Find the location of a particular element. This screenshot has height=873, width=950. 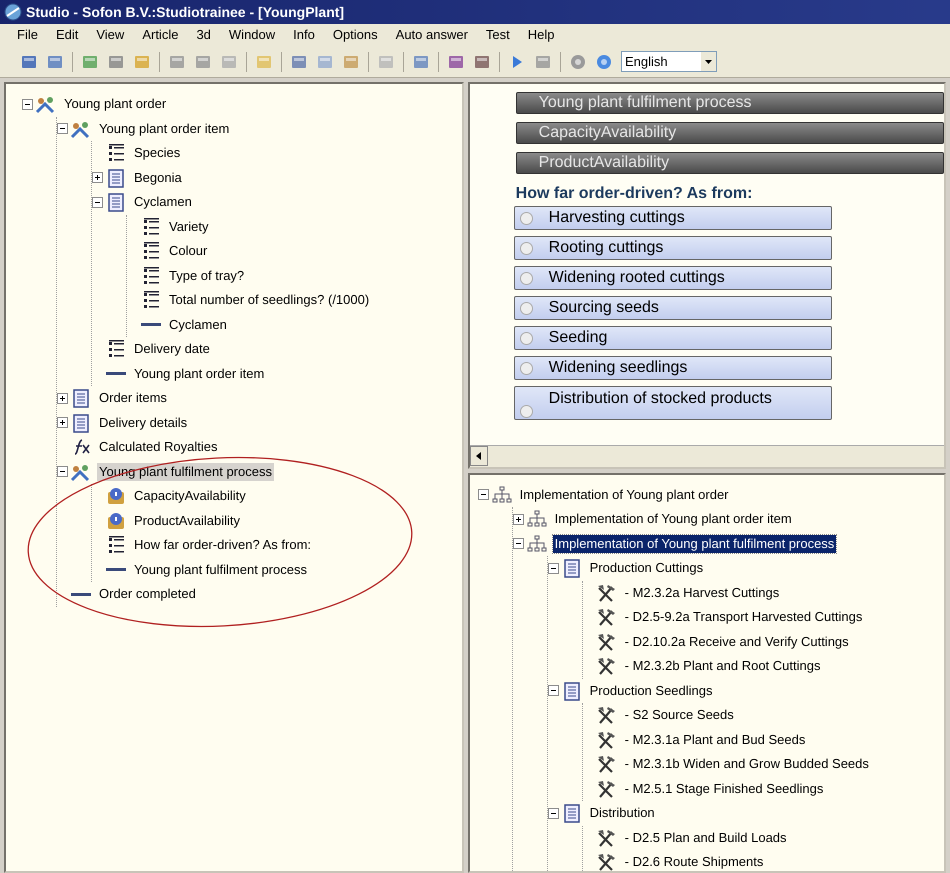

process-icon is located at coordinates (46, 104).